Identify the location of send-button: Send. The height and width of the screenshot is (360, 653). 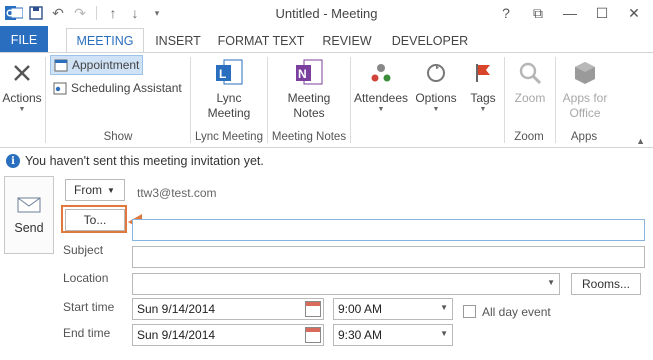
(29, 215).